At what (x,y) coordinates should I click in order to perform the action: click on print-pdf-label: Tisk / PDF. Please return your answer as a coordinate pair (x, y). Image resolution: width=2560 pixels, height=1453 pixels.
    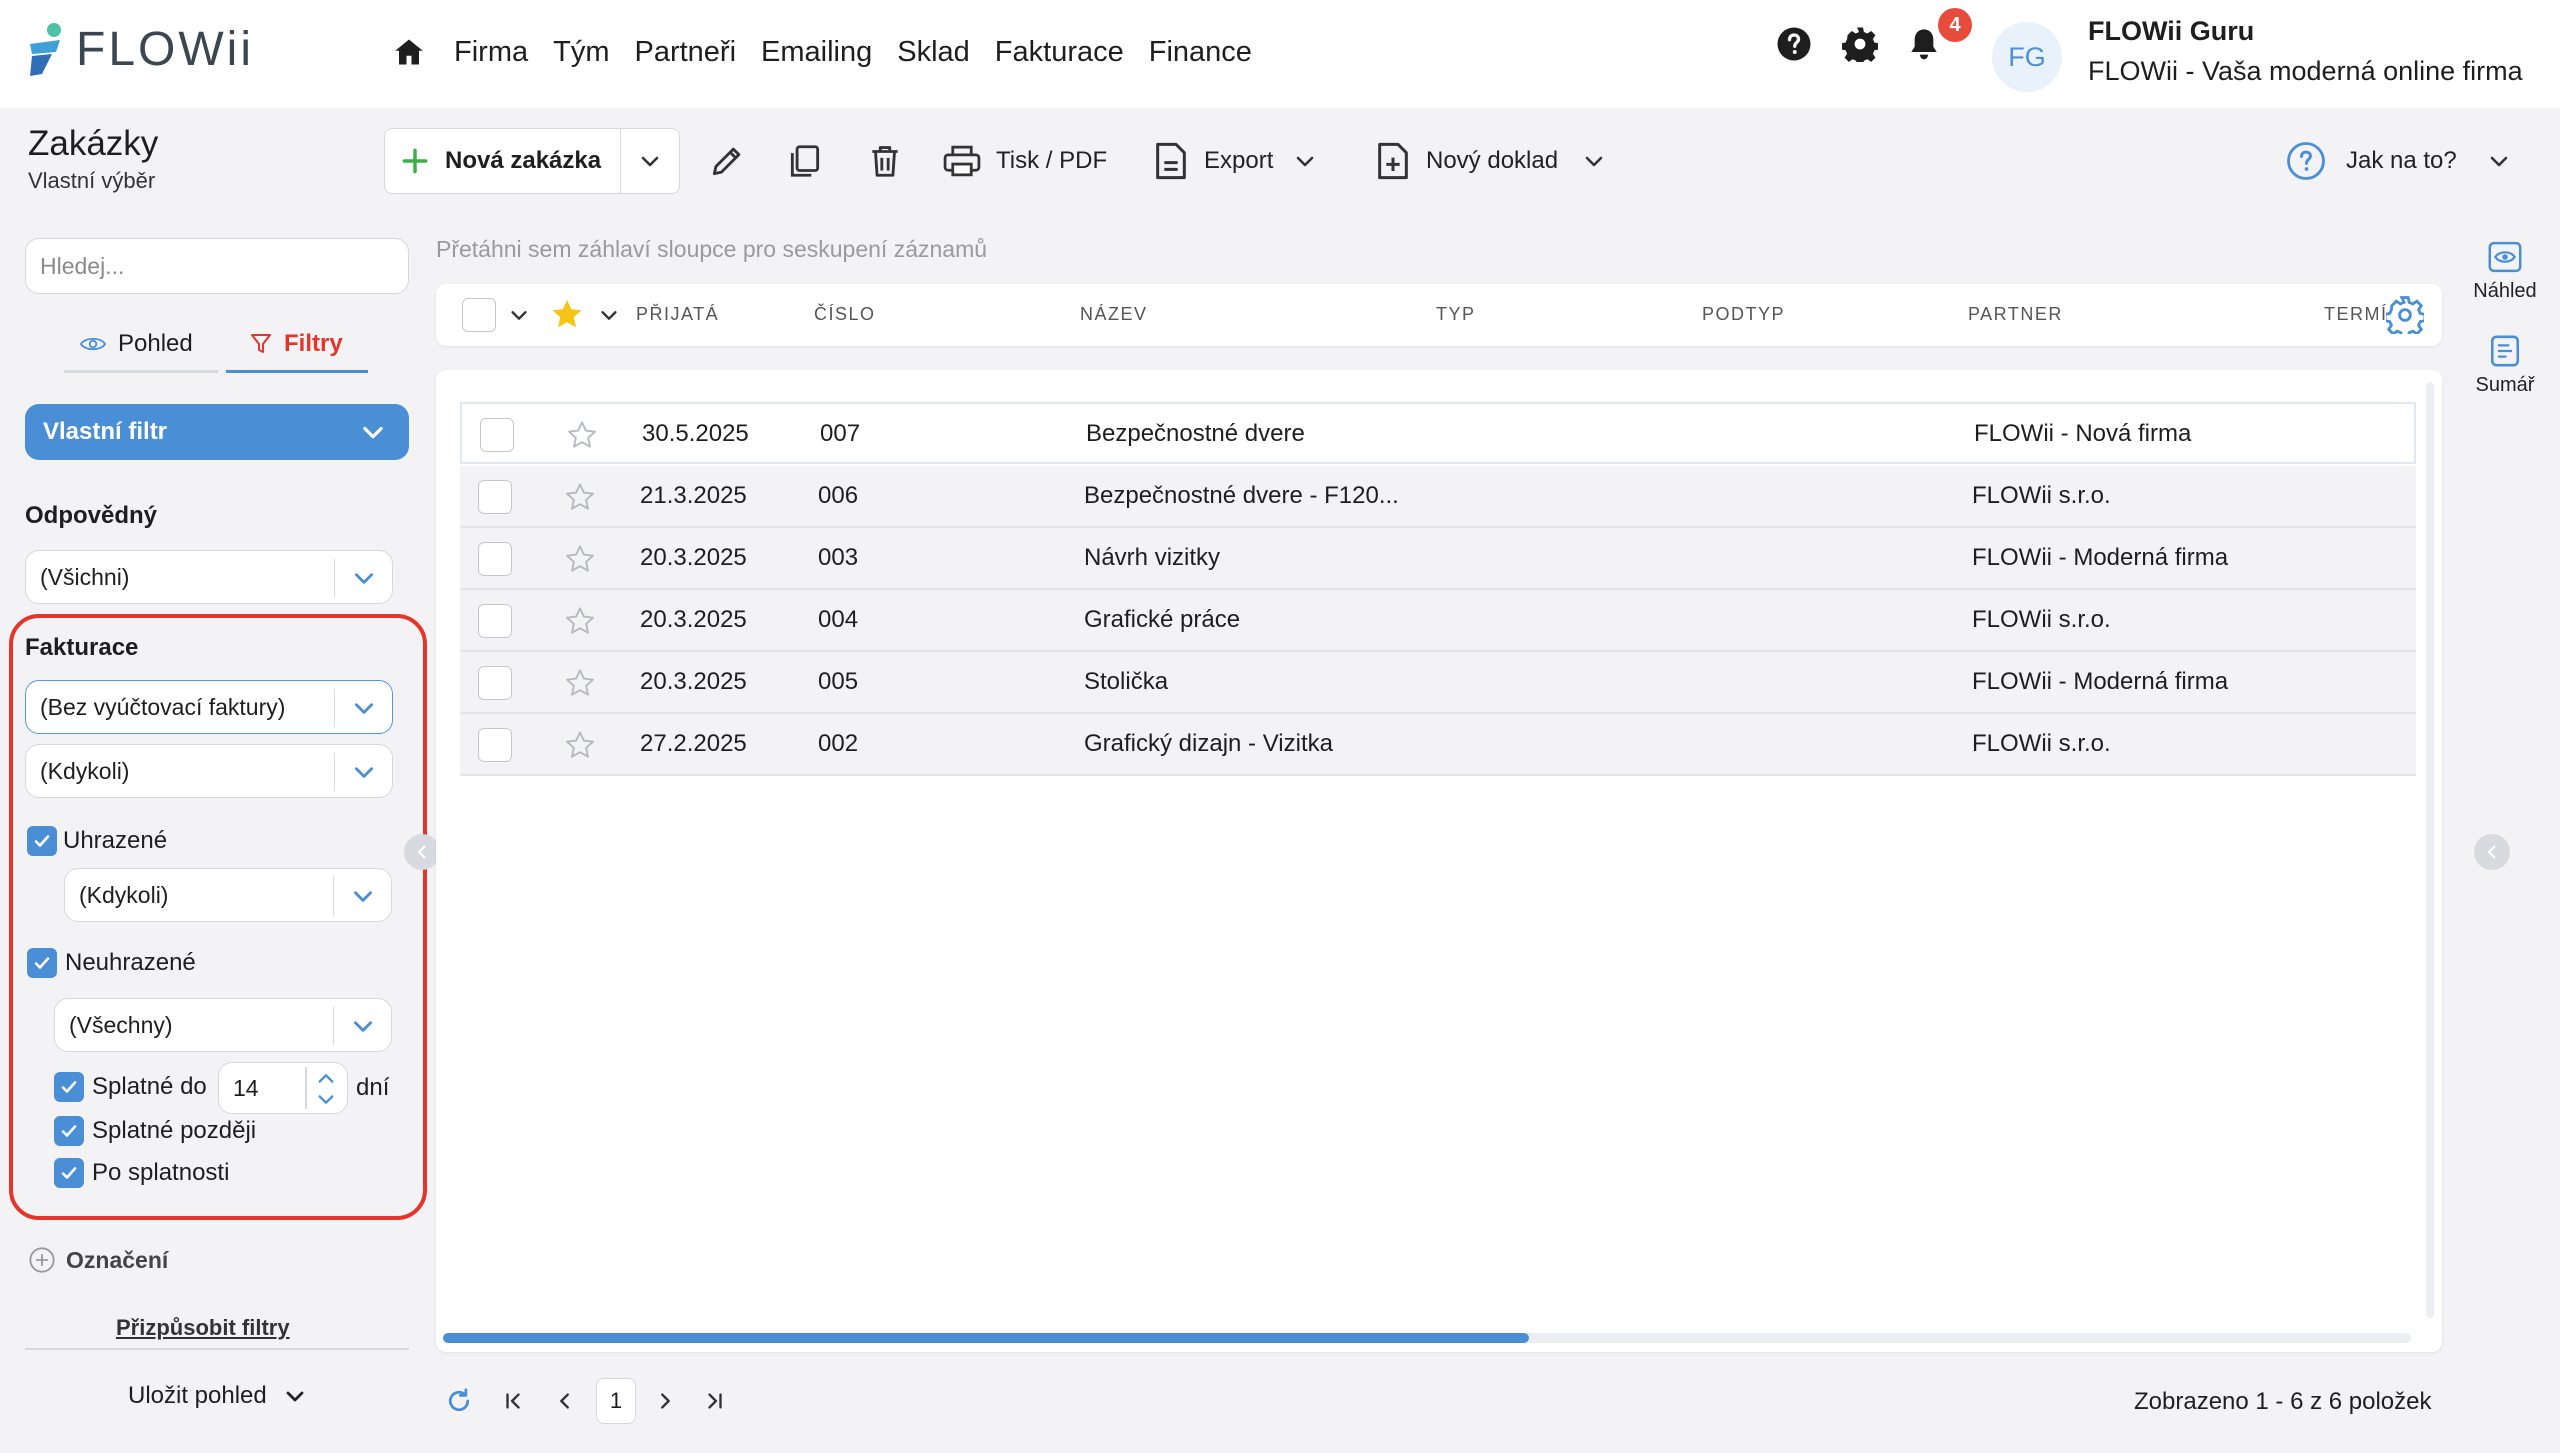
    Looking at the image, I should click on (1052, 160).